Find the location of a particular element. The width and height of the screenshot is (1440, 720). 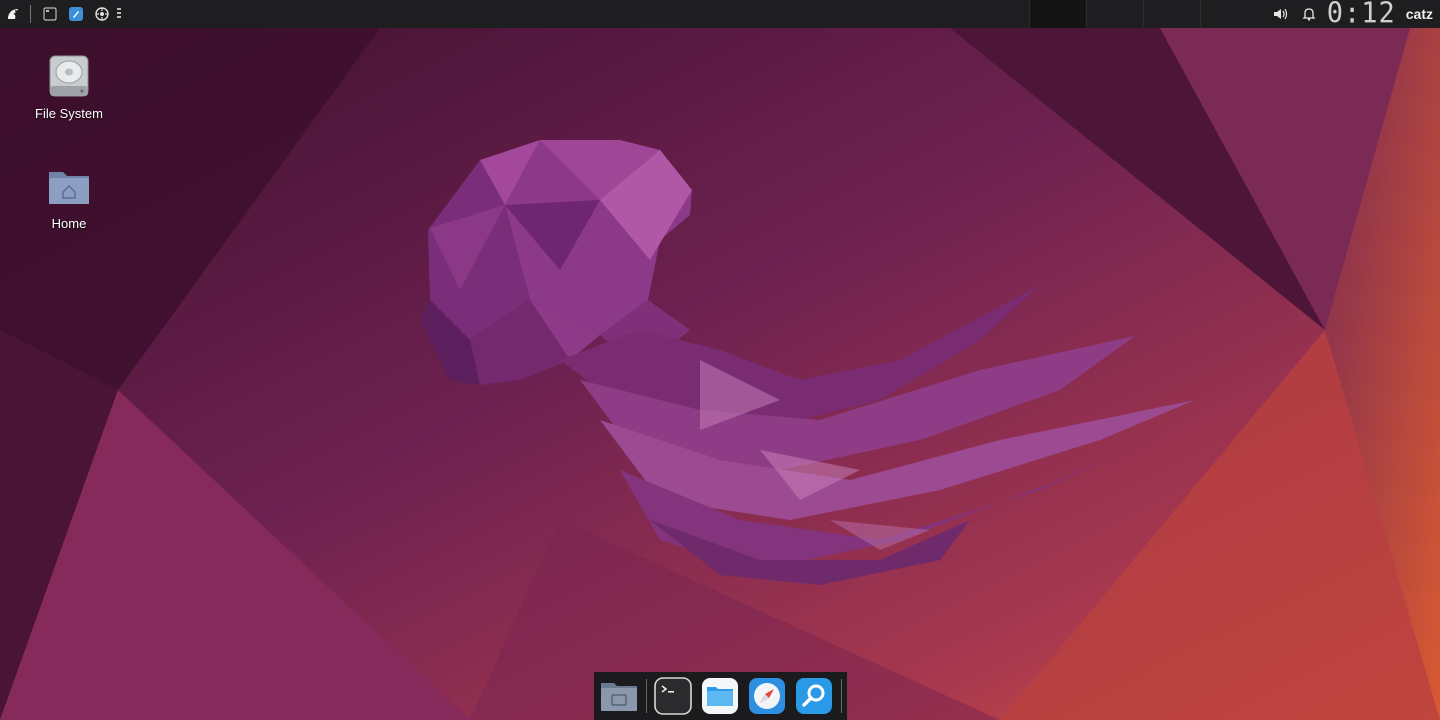

web-browser-icon is located at coordinates (767, 696).